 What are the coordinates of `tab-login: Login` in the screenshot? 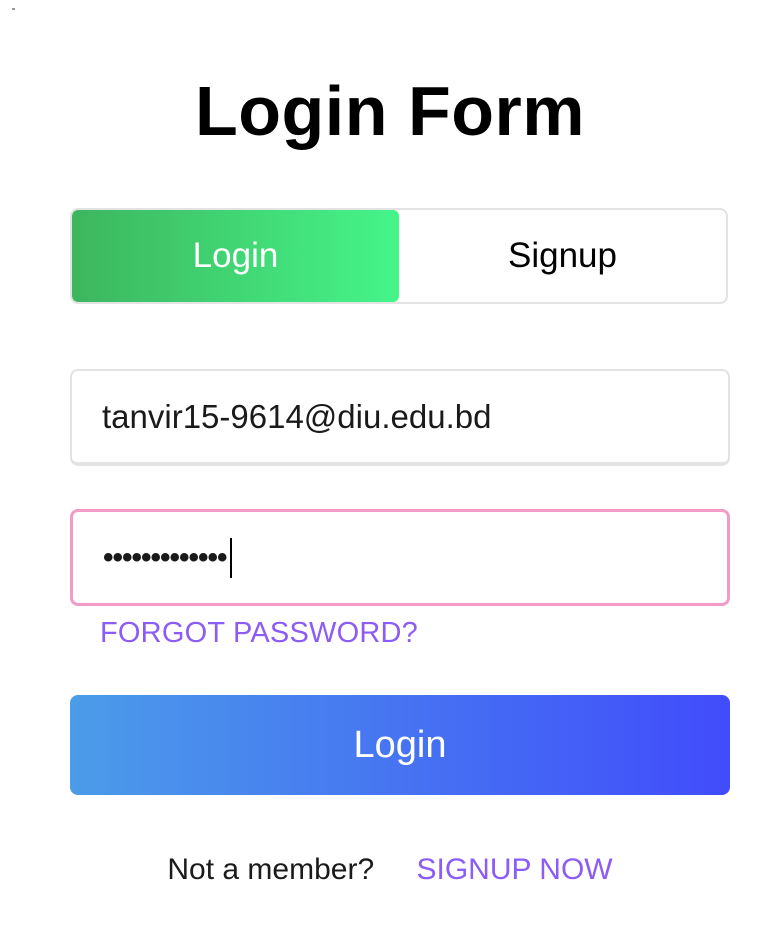 It's located at (235, 256).